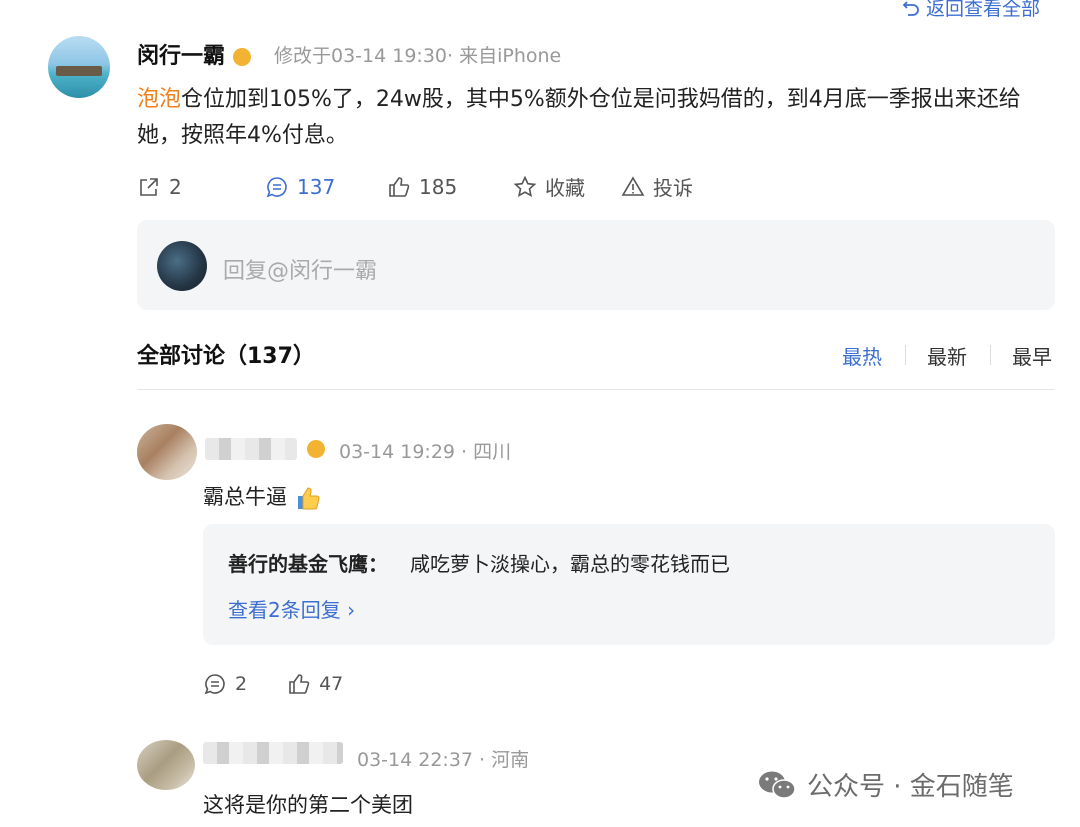  Describe the element at coordinates (241, 684) in the screenshot. I see `reply-count: 2` at that location.